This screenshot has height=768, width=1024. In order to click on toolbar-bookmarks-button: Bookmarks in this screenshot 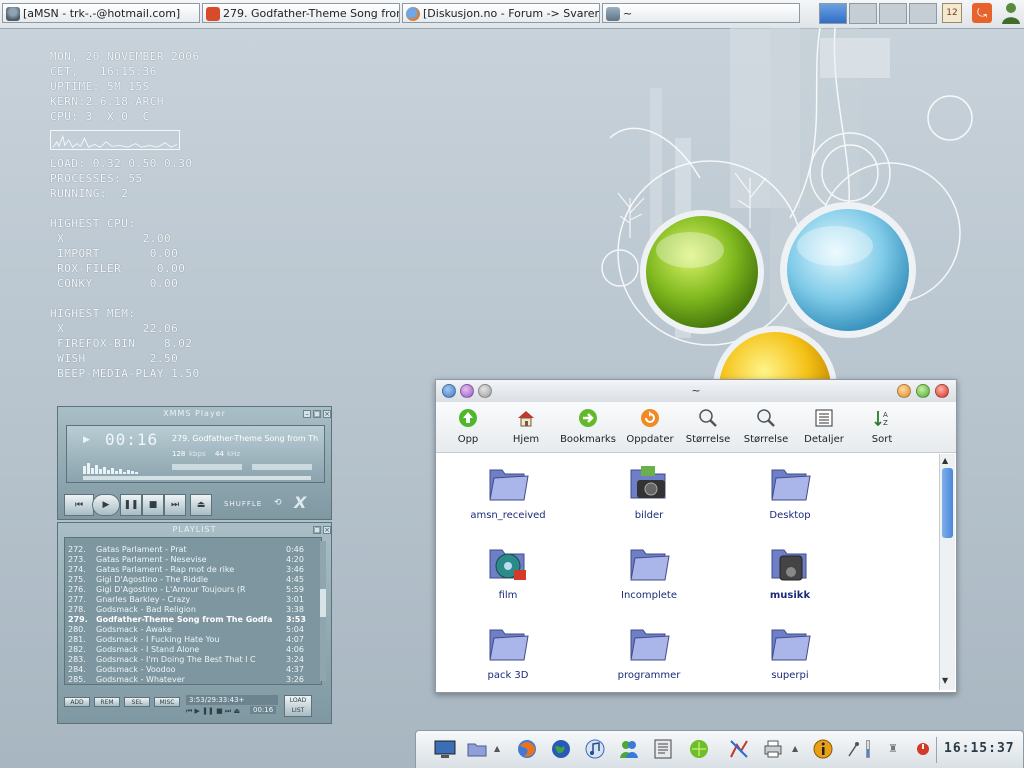, I will do `click(588, 428)`.